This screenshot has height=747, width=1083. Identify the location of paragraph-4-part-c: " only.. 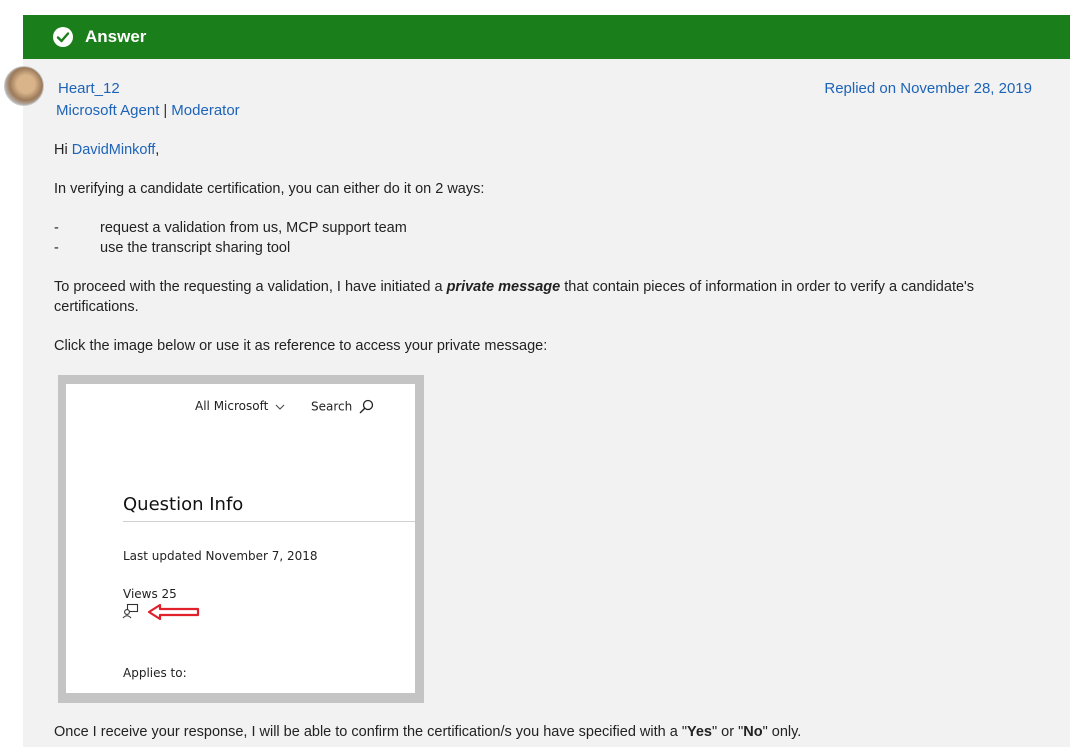
(782, 732).